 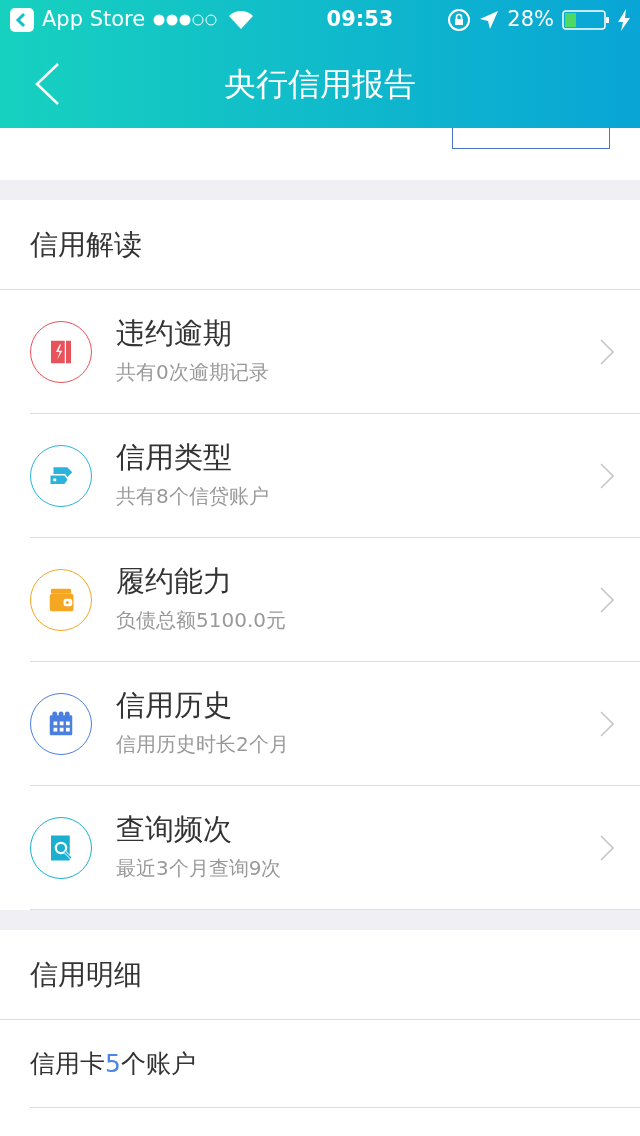 I want to click on item-title: 违约逾期, so click(x=174, y=333).